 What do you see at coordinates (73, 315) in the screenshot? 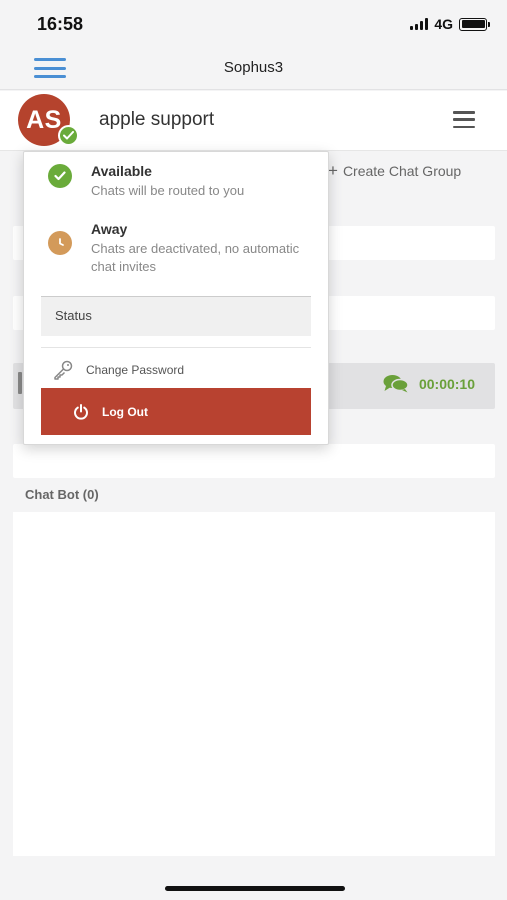
I see `status-field-label: Status` at bounding box center [73, 315].